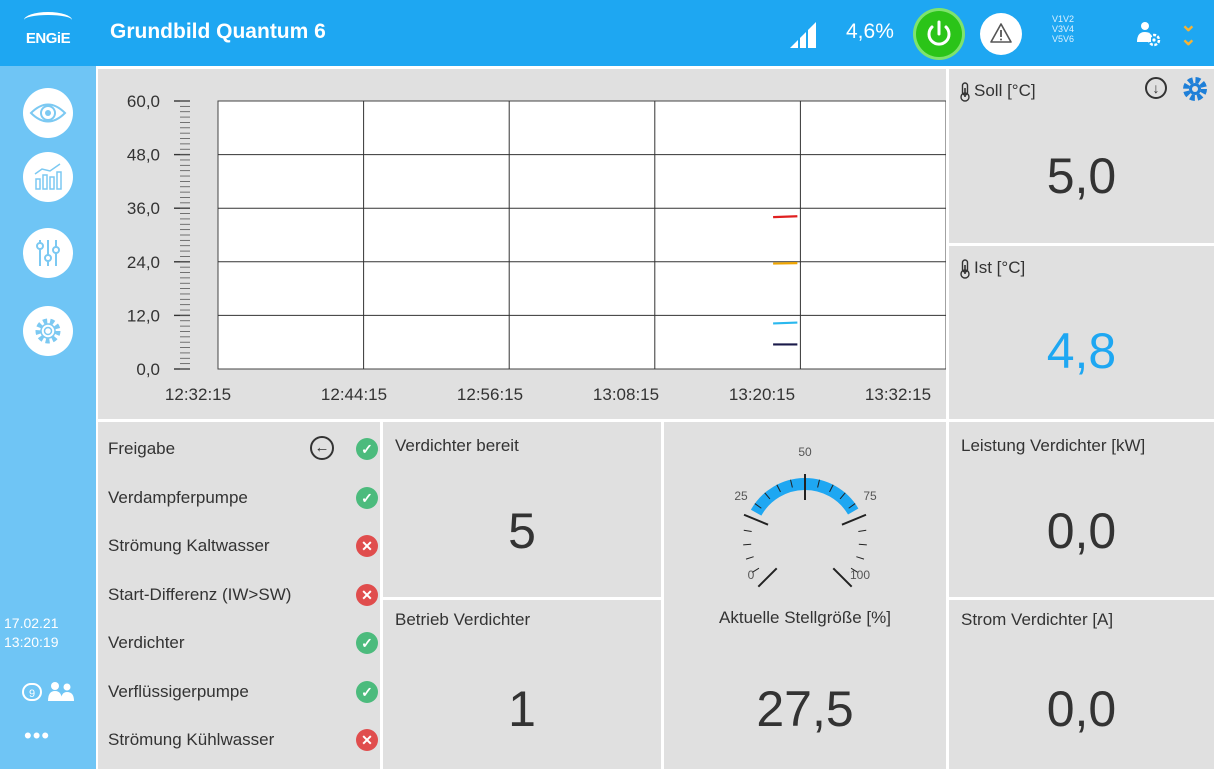  Describe the element at coordinates (354, 394) in the screenshot. I see `x-tick-label: 12:44:15` at that location.